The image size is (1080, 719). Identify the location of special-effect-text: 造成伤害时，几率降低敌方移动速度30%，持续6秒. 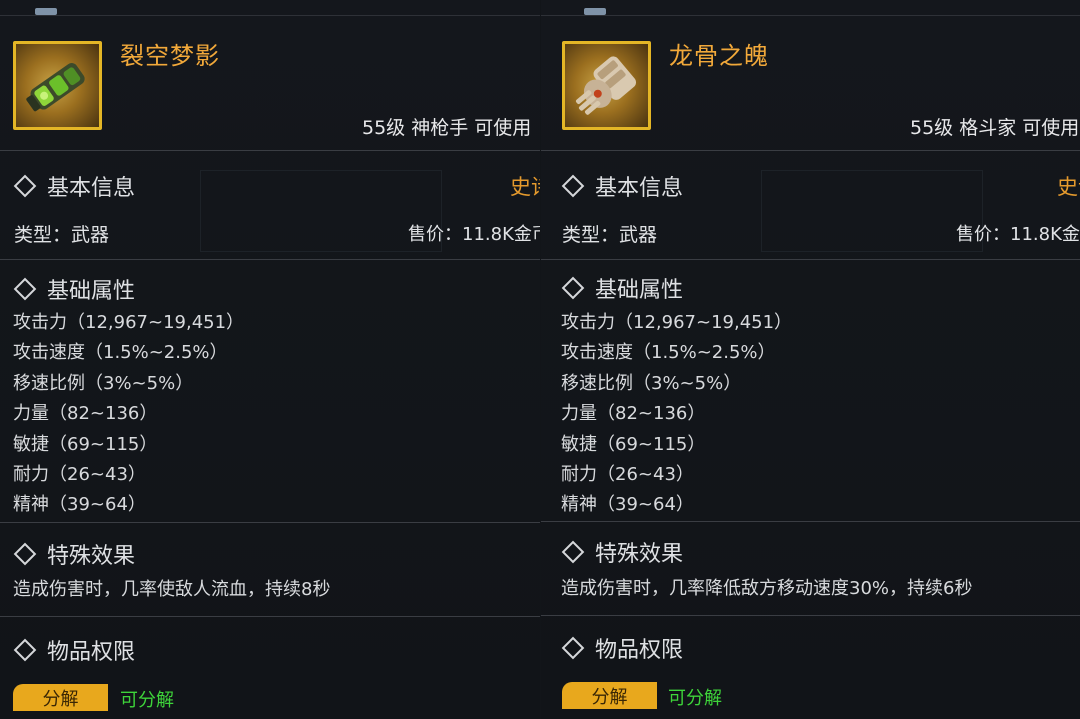
(767, 588).